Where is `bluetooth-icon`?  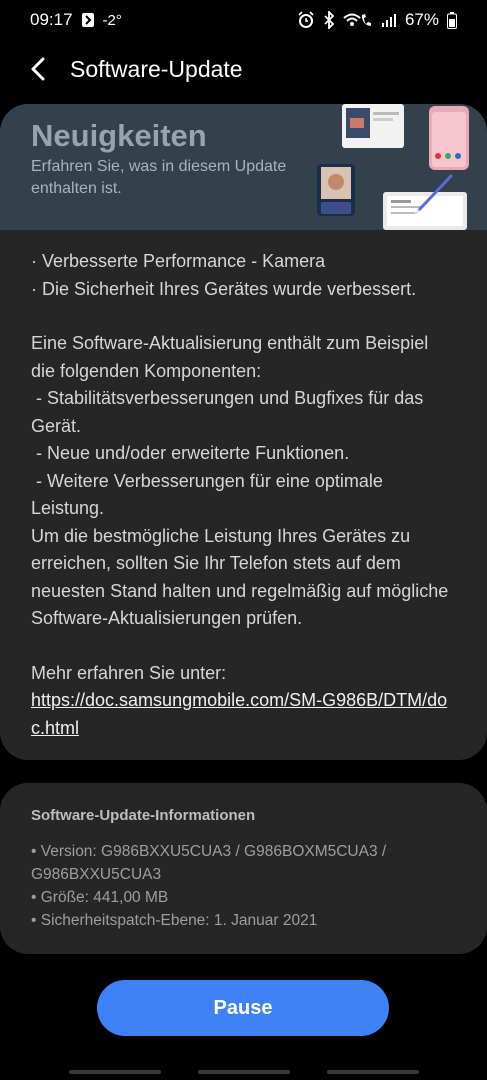 bluetooth-icon is located at coordinates (329, 20).